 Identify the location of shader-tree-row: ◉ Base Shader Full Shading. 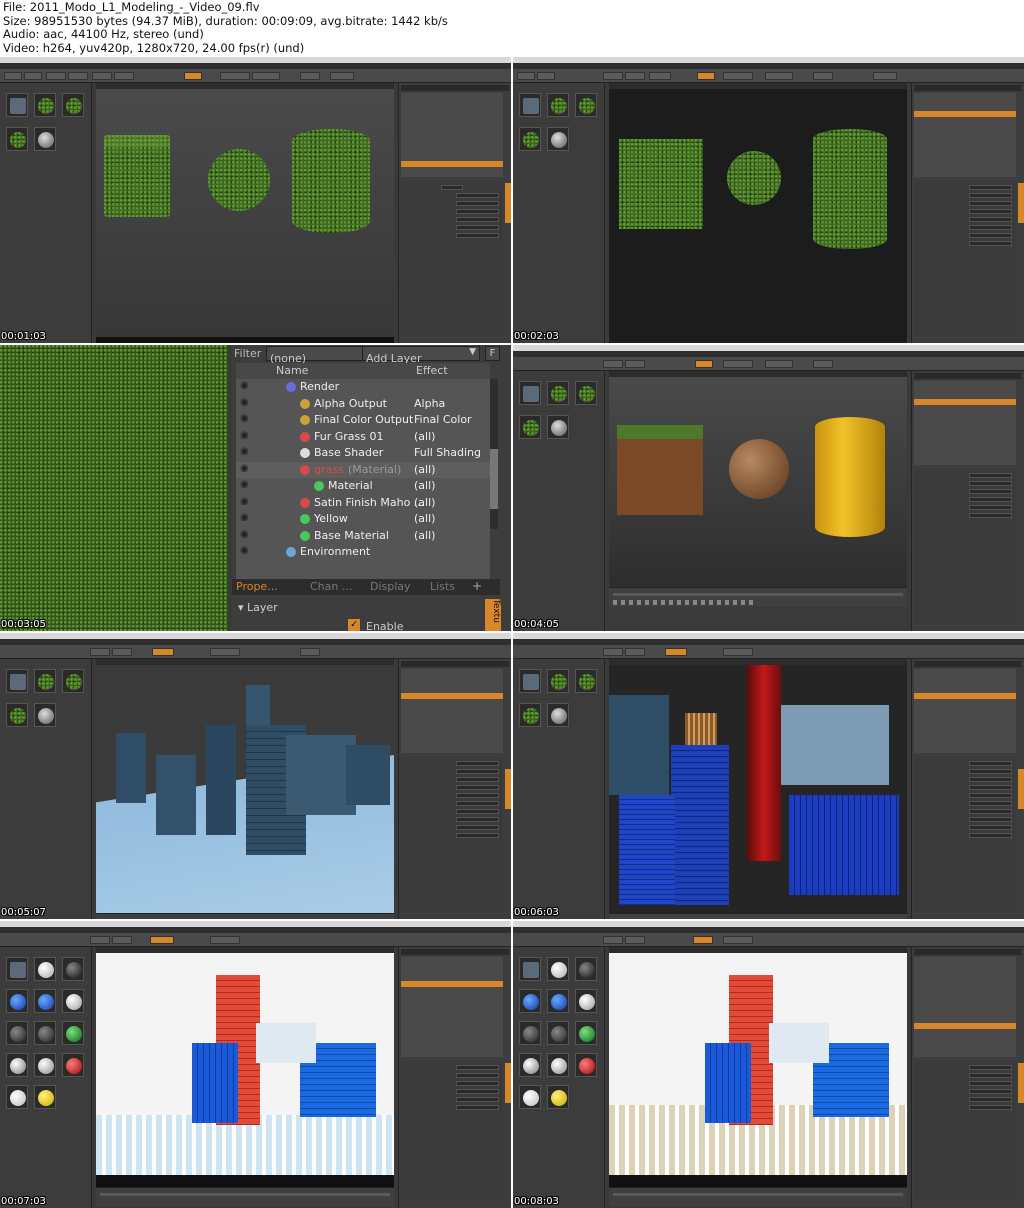
(363, 453).